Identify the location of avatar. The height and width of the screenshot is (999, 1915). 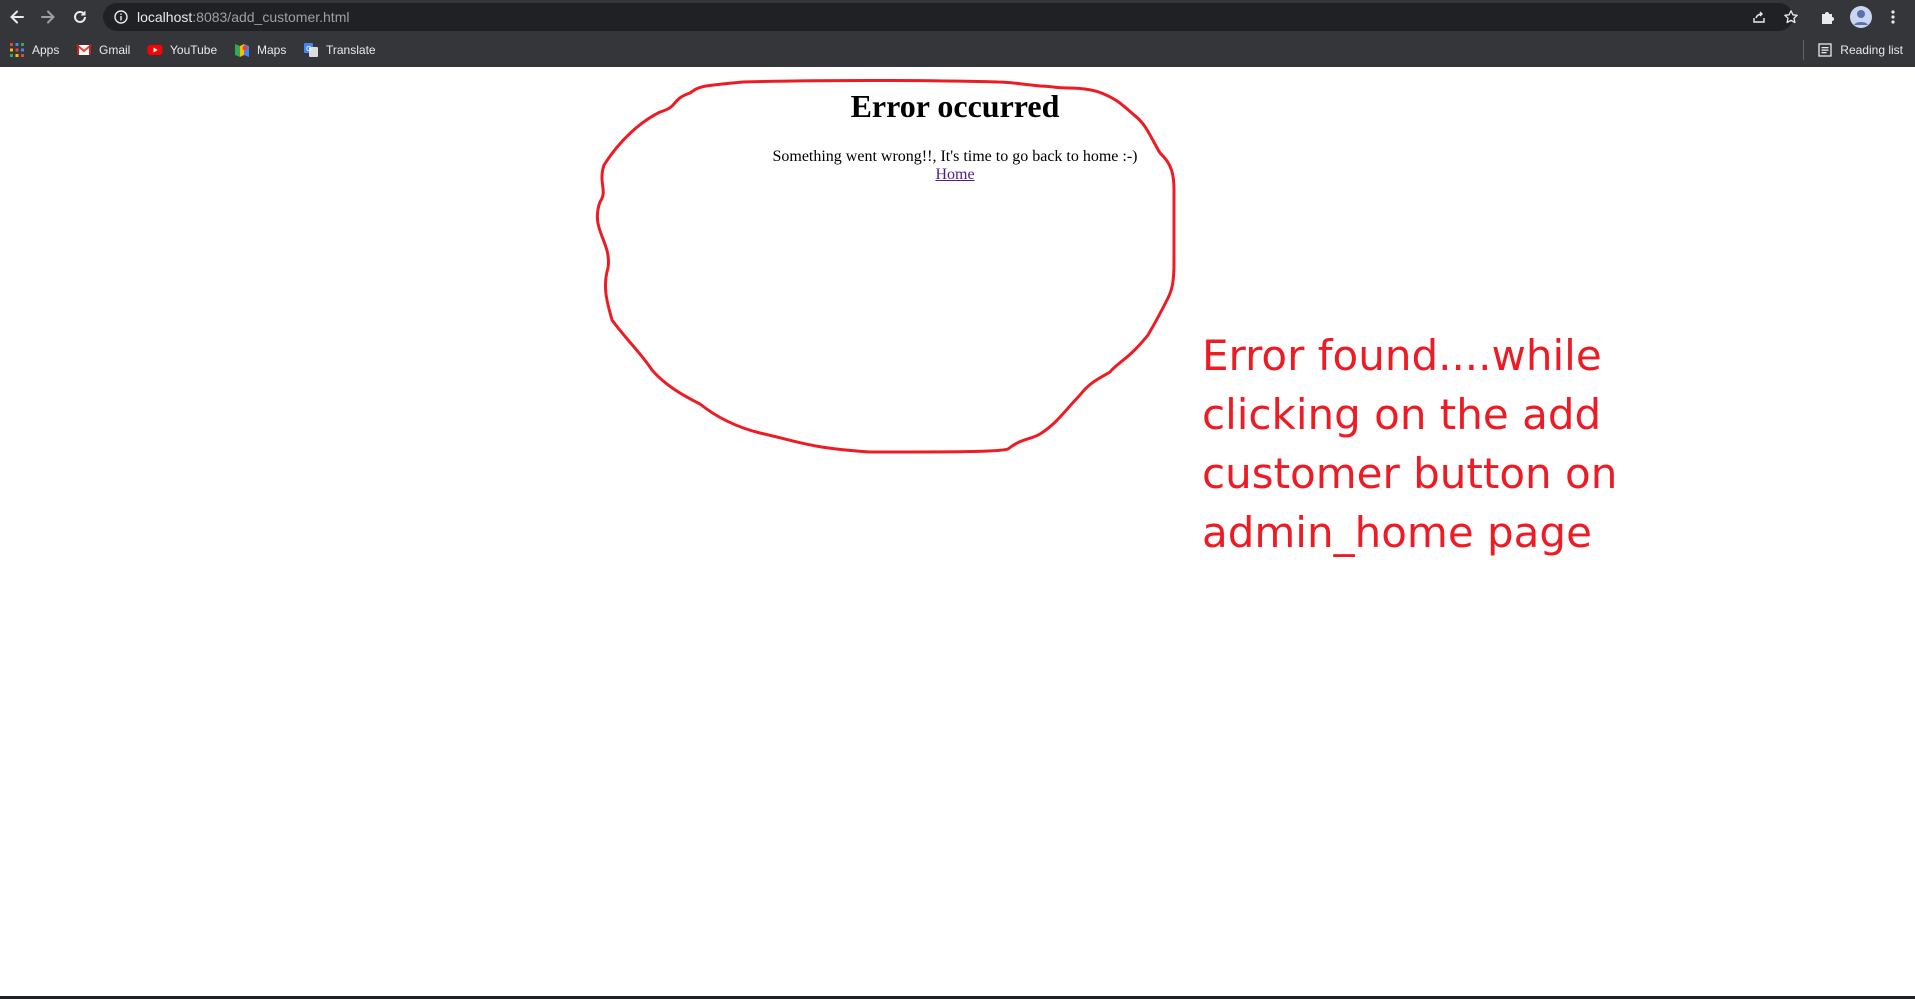
(1861, 17).